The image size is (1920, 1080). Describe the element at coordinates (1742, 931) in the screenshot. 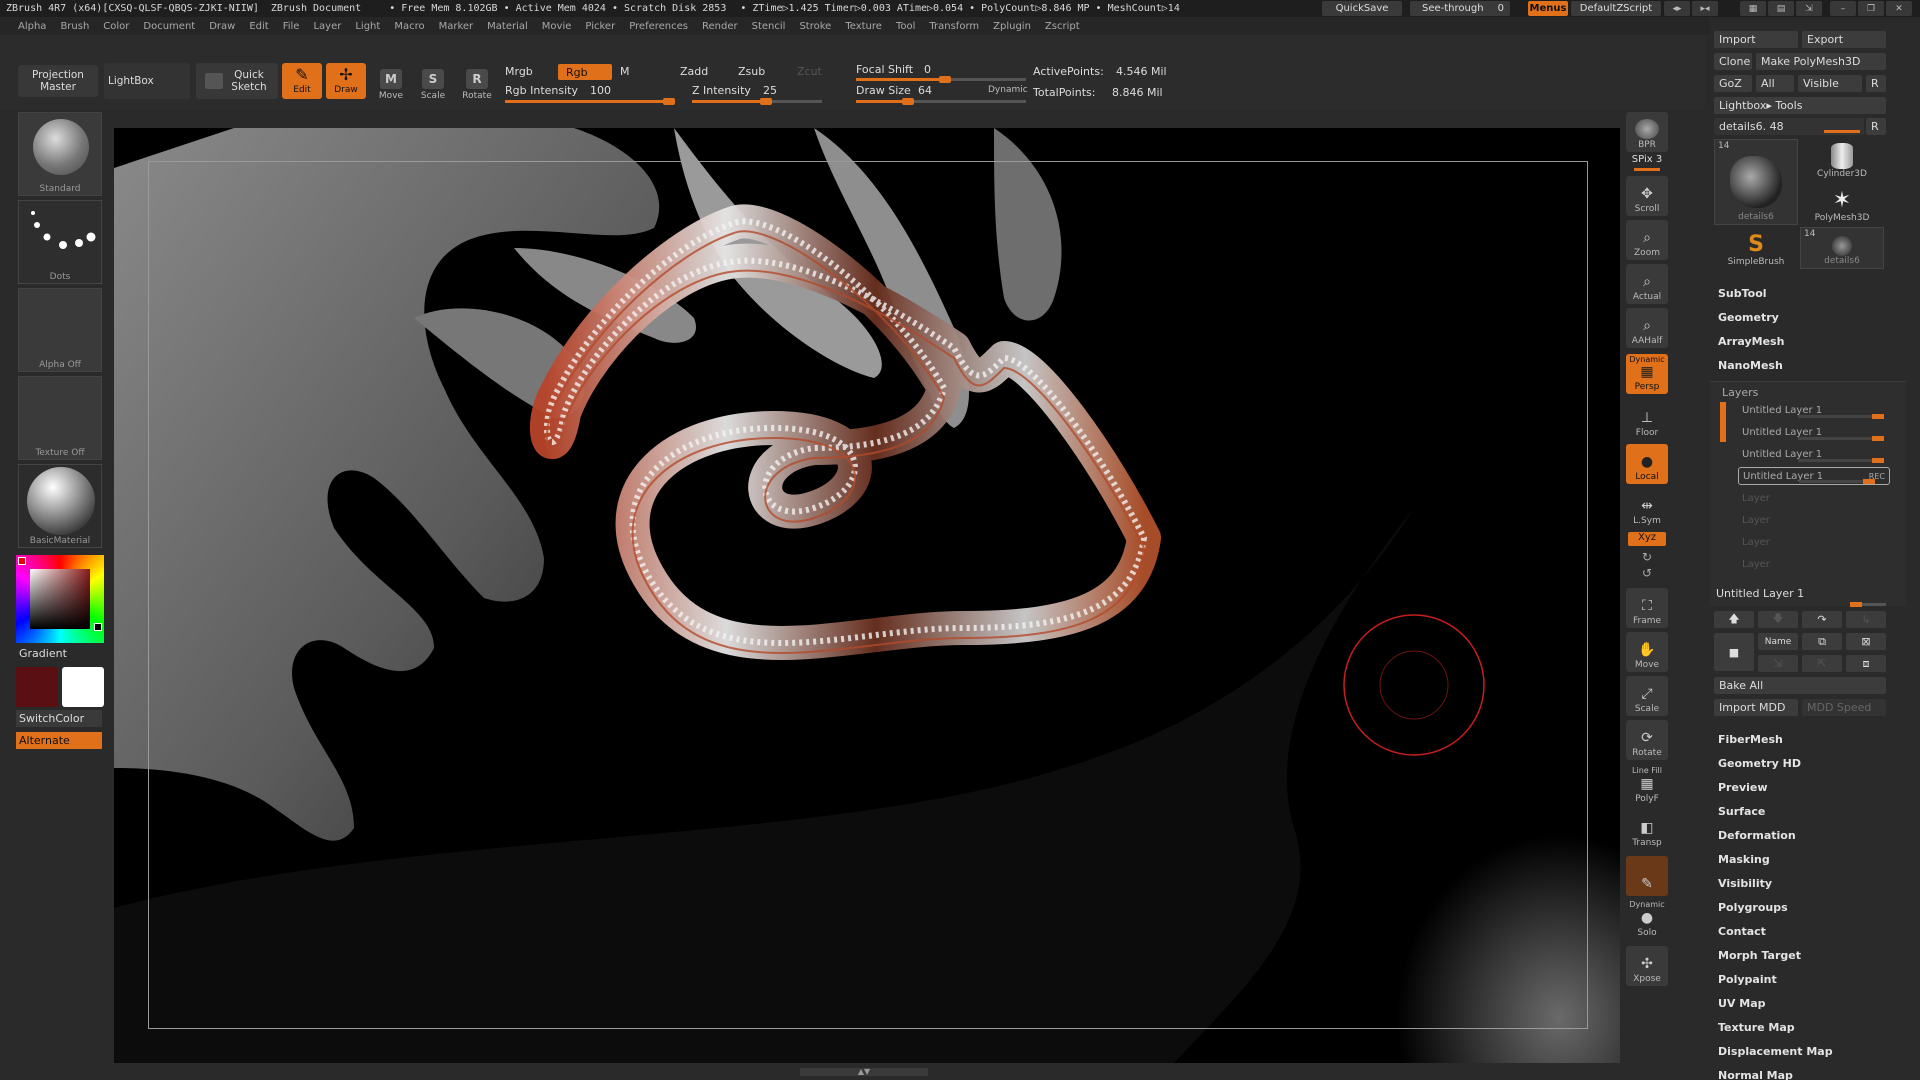

I see `contact-section: Contact` at that location.